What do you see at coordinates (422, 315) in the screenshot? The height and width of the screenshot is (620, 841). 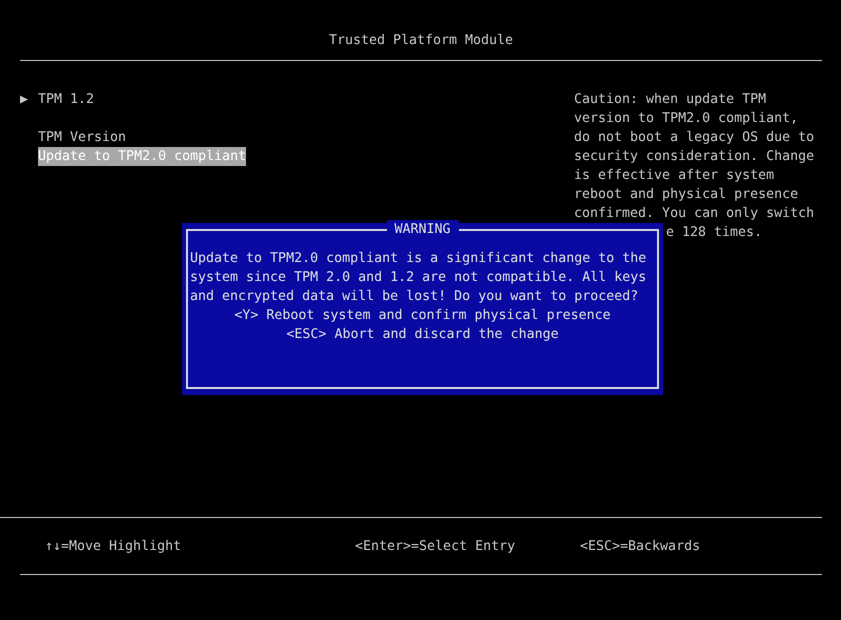 I see `dialog-option: <Y> Reboot system and confirm physical presence` at bounding box center [422, 315].